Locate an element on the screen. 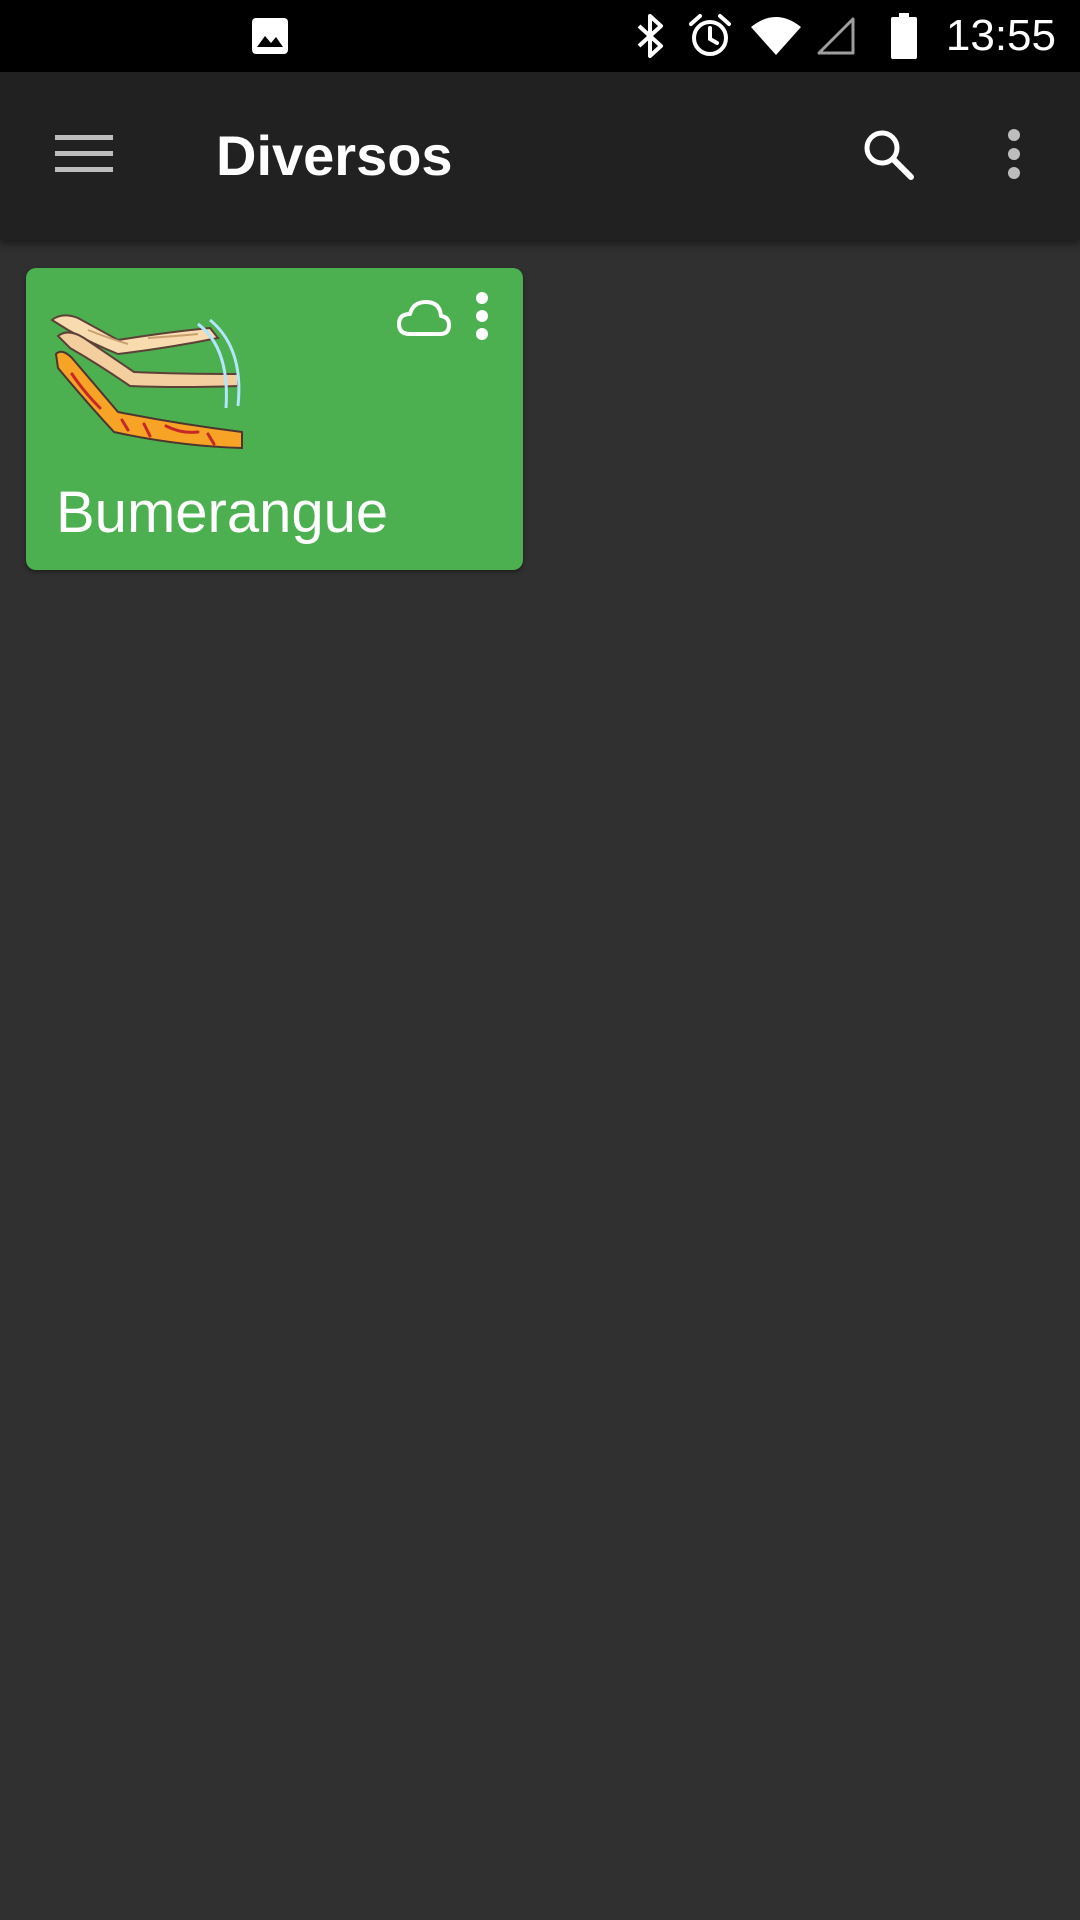 The height and width of the screenshot is (1920, 1080). boomerang-image is located at coordinates (148, 383).